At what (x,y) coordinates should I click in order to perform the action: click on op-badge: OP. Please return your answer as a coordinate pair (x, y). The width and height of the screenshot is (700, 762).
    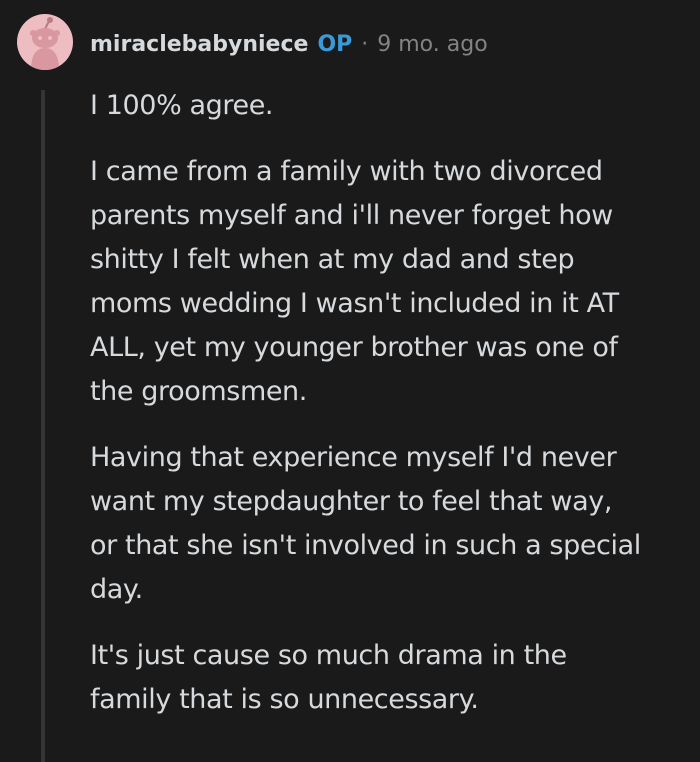
    Looking at the image, I should click on (335, 44).